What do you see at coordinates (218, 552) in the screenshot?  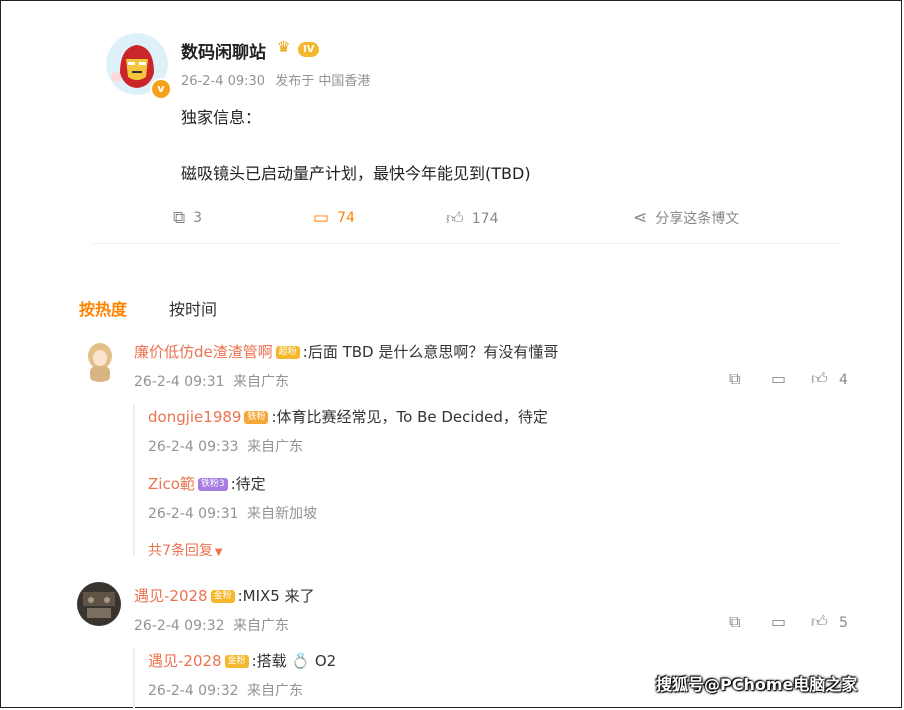 I see `chevron-down-icon: ▼` at bounding box center [218, 552].